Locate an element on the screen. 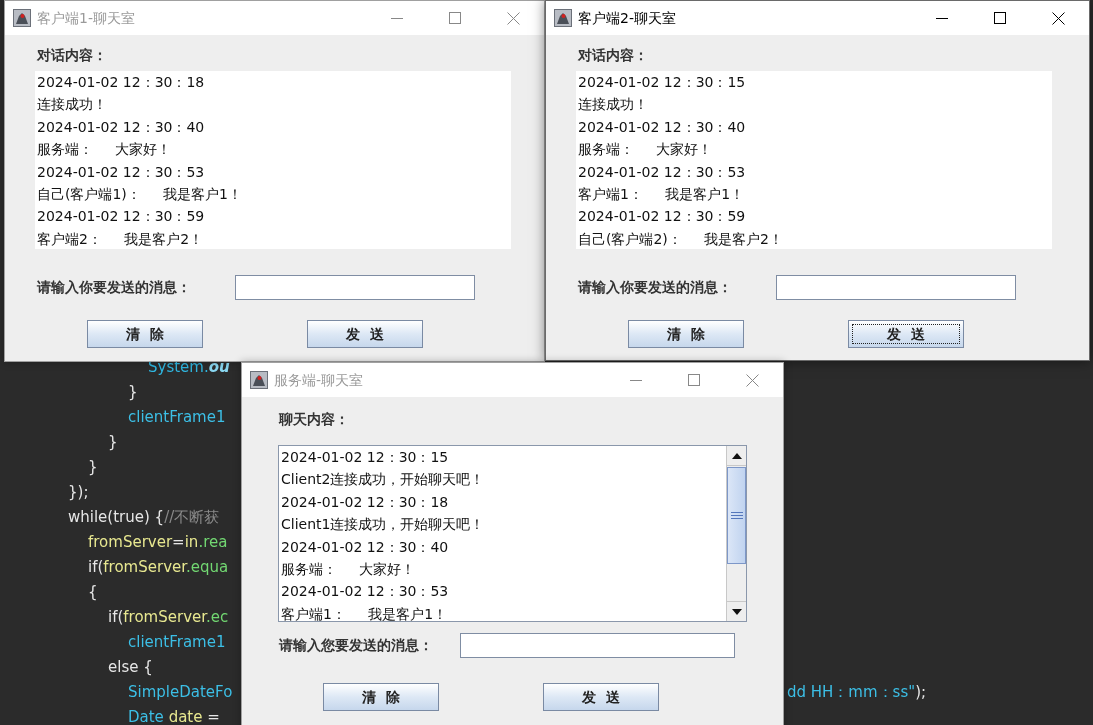  message-line: 自己(客户端1)： 我是客户1！ is located at coordinates (139, 194).